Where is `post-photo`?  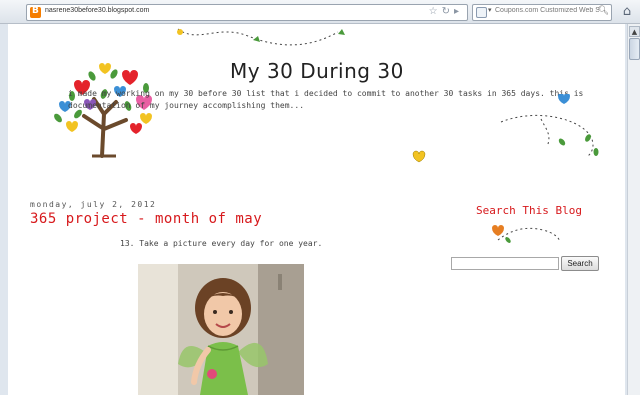 post-photo is located at coordinates (221, 329).